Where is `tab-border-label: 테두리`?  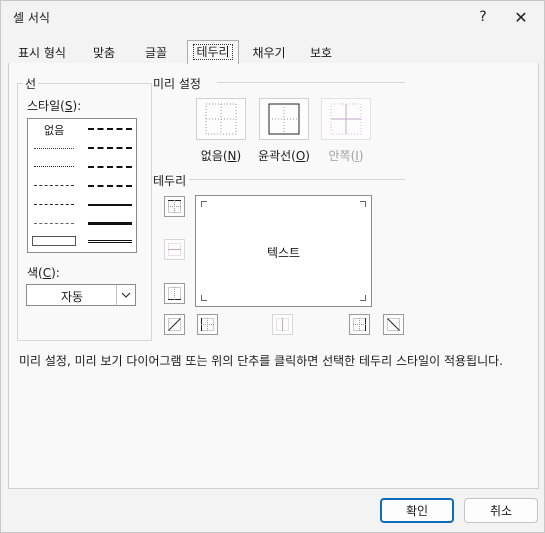 tab-border-label: 테두리 is located at coordinates (213, 52).